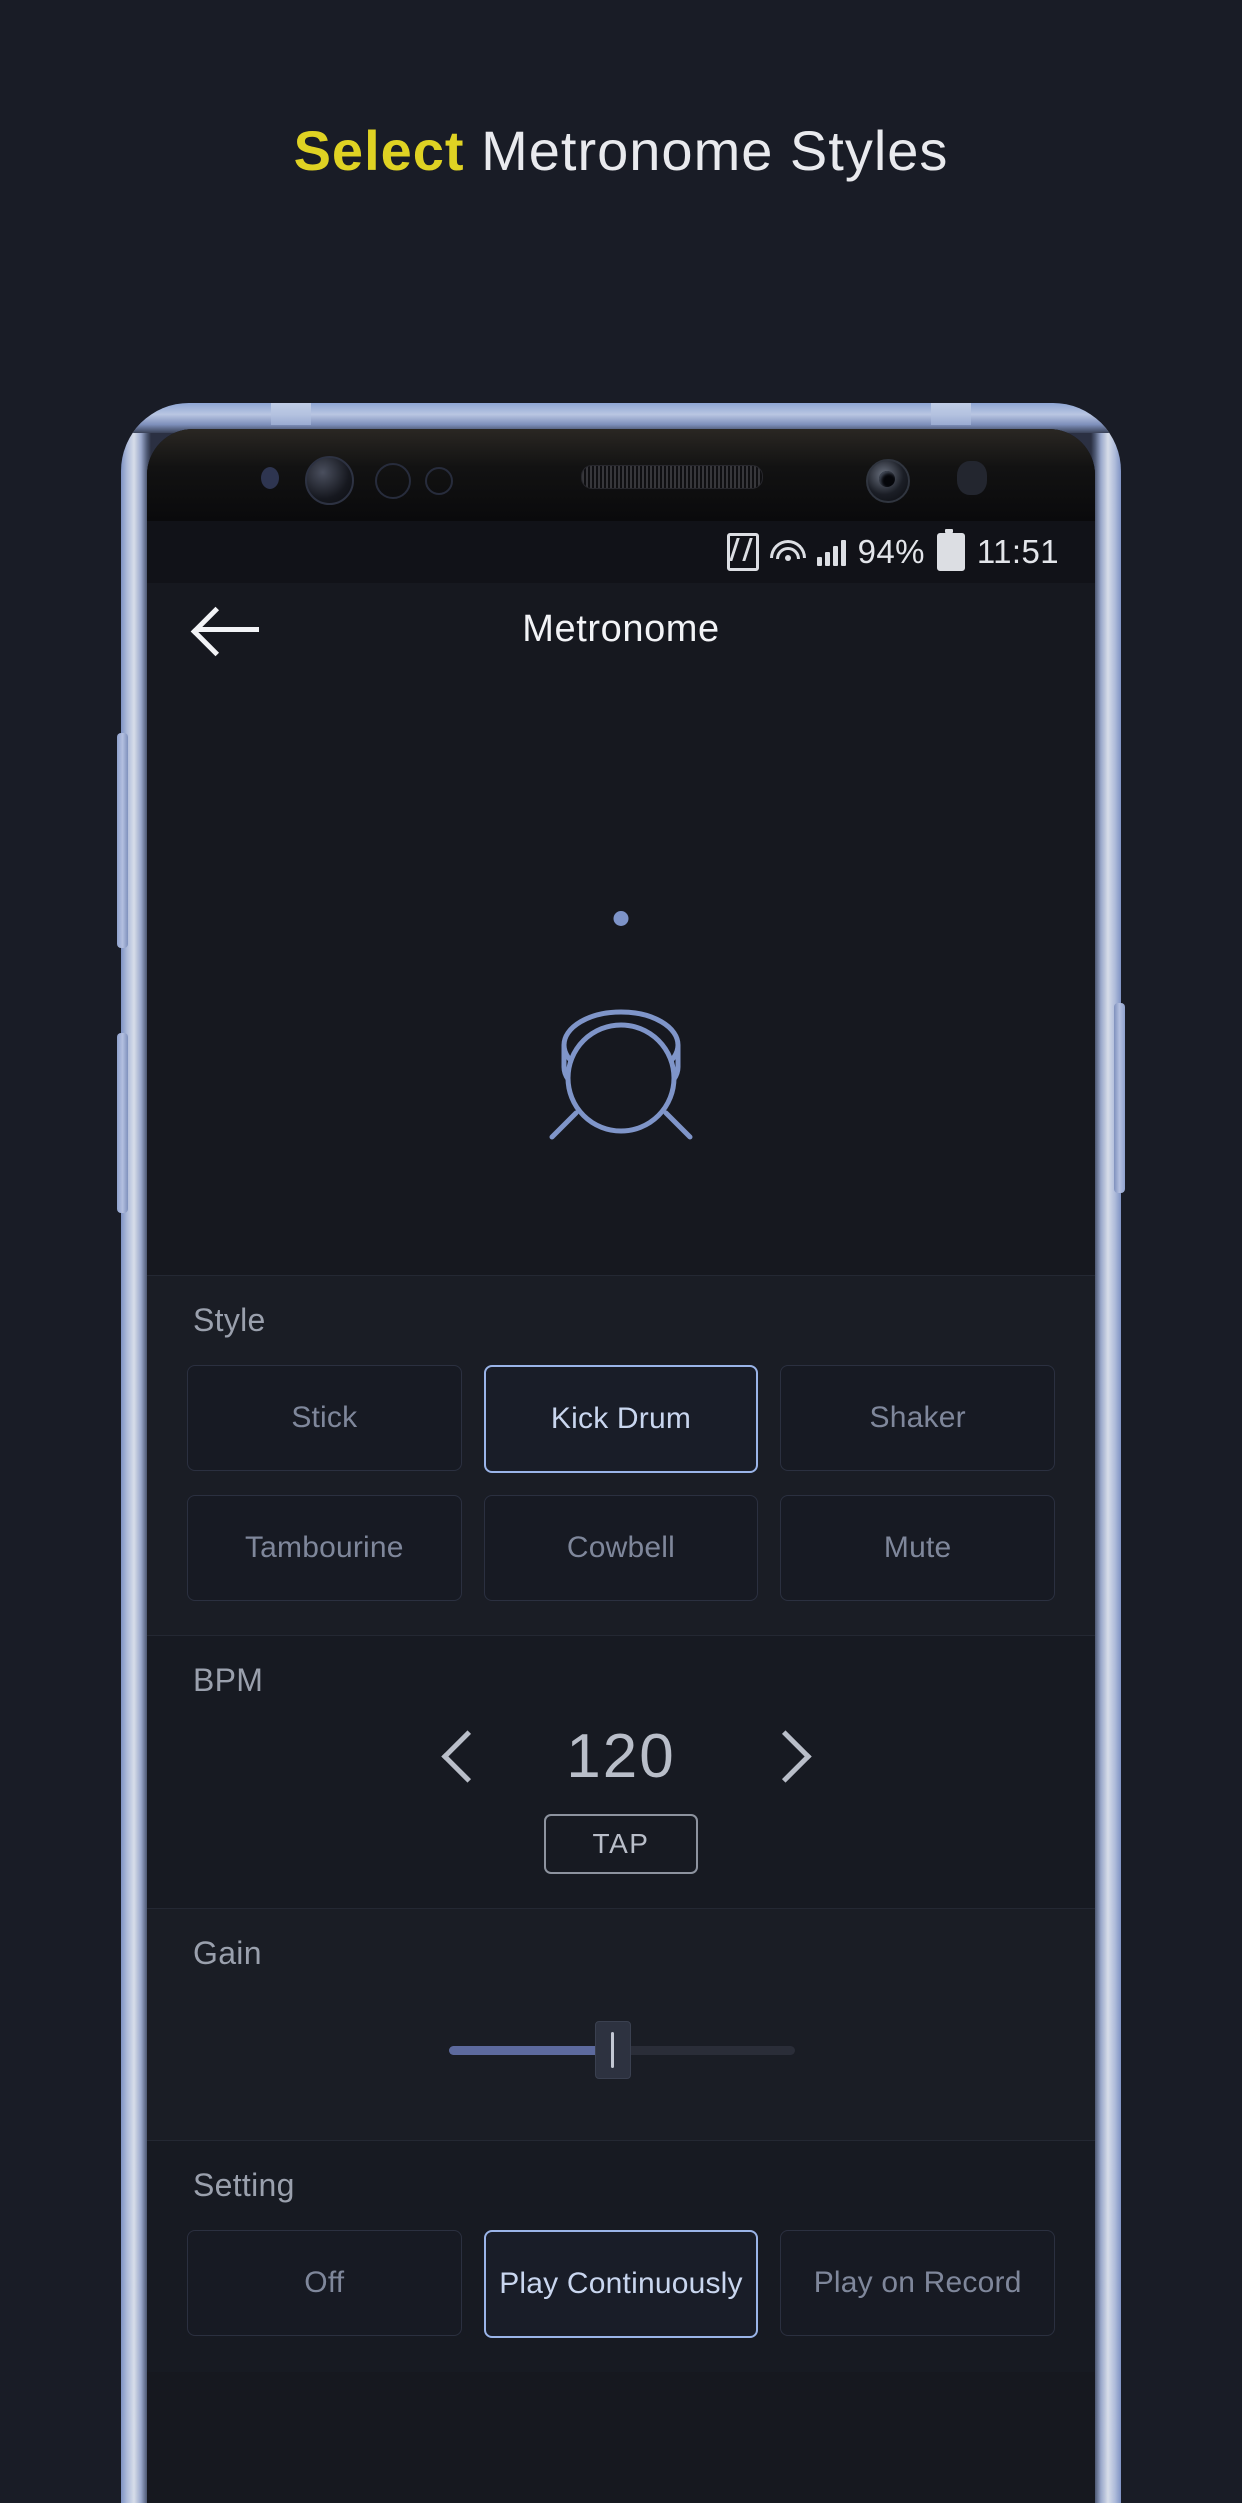  I want to click on volume-up-button, so click(122, 840).